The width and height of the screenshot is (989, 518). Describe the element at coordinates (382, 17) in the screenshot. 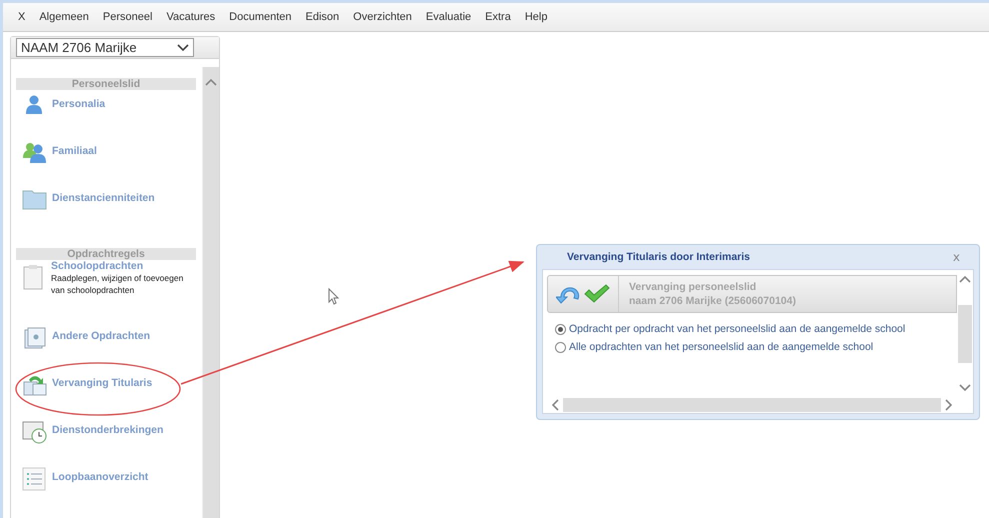

I see `menu-item: Overzichten` at that location.